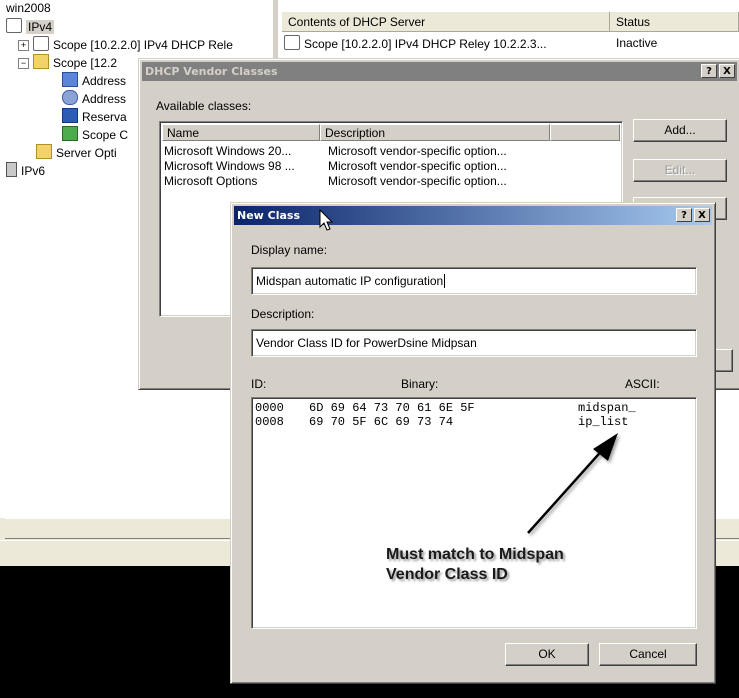 The height and width of the screenshot is (698, 739). What do you see at coordinates (447, 574) in the screenshot?
I see `annotation-line-2: Vendor Class ID` at bounding box center [447, 574].